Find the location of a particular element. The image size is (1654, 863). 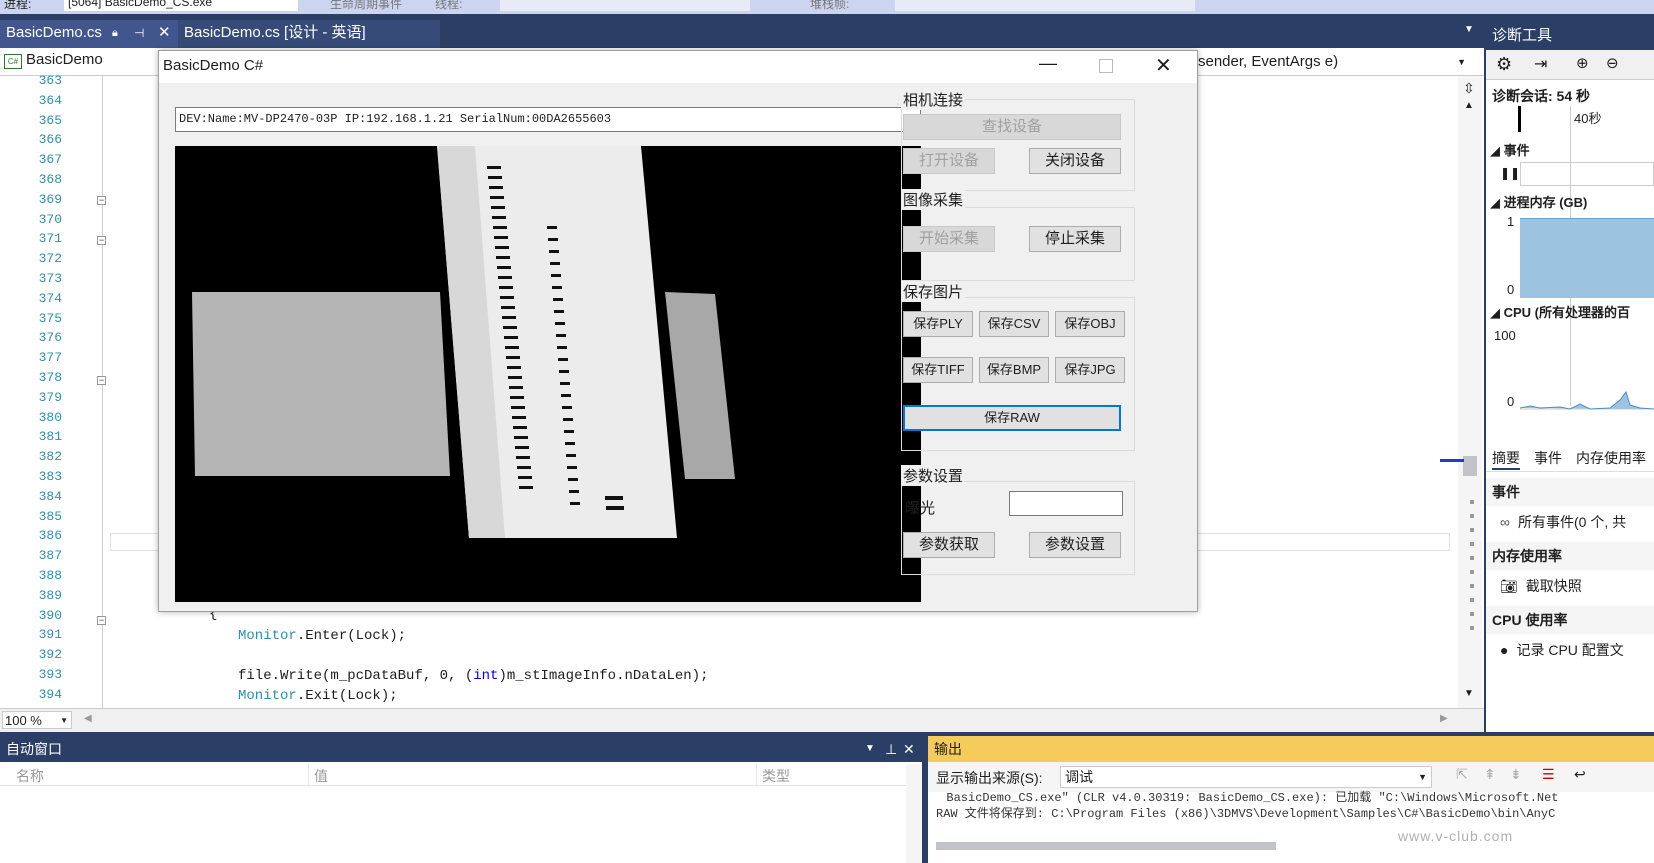

image-capture-label: 图像采集 is located at coordinates (933, 199).